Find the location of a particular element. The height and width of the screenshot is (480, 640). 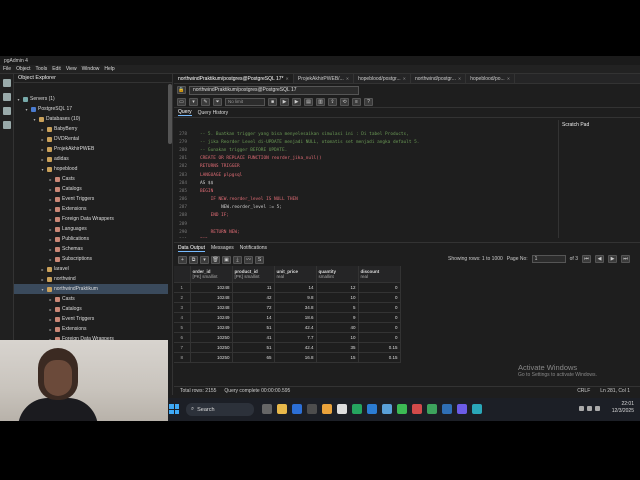

tree-node: ▾ northwindPraktikum is located at coordinates (91, 289).